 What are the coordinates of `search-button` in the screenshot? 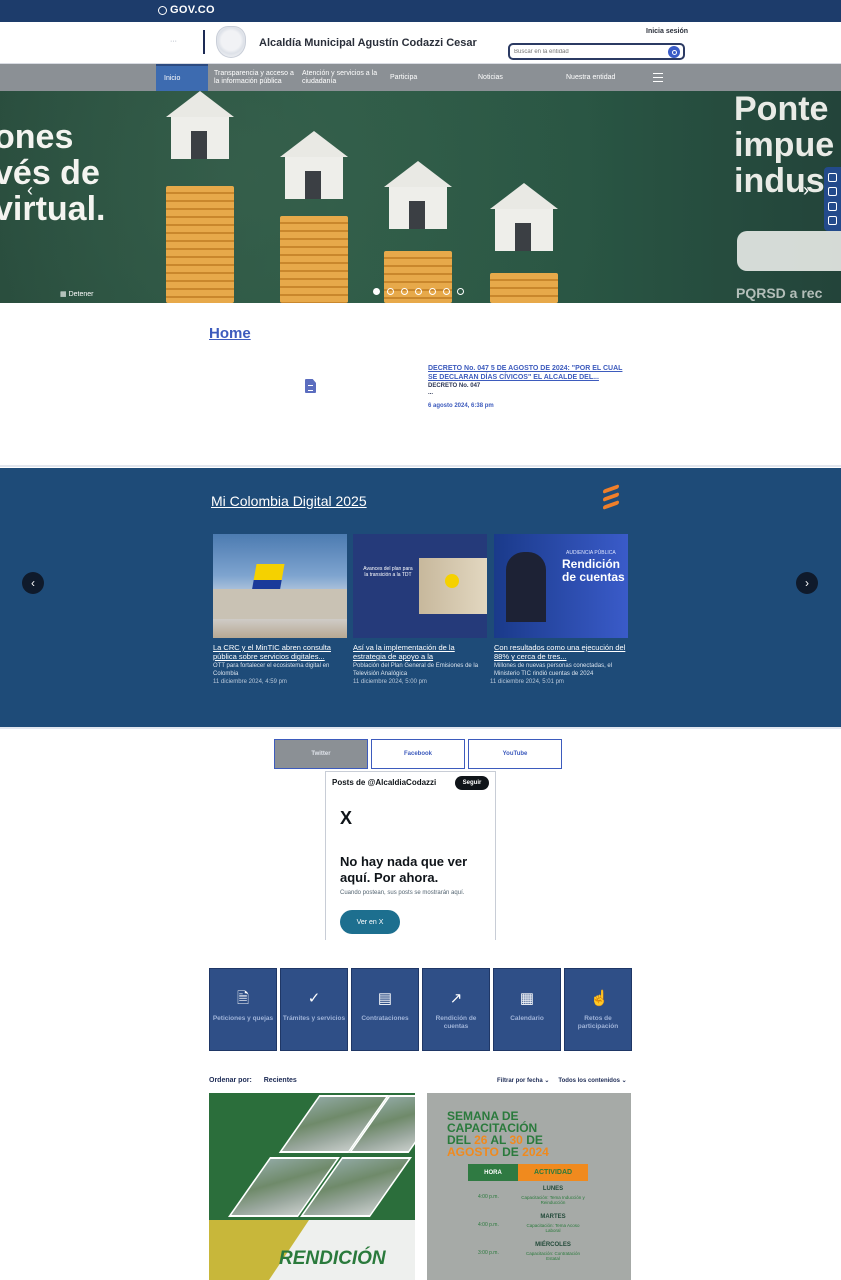 It's located at (674, 52).